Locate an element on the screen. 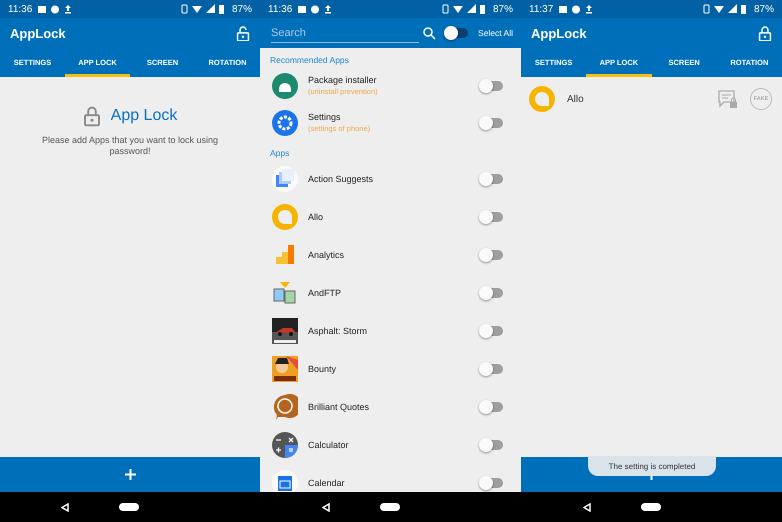  section-header: Apps is located at coordinates (279, 153).